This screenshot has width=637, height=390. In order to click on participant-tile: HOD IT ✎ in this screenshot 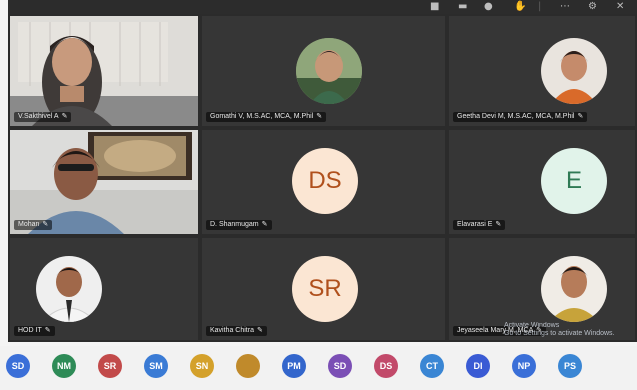, I will do `click(104, 289)`.